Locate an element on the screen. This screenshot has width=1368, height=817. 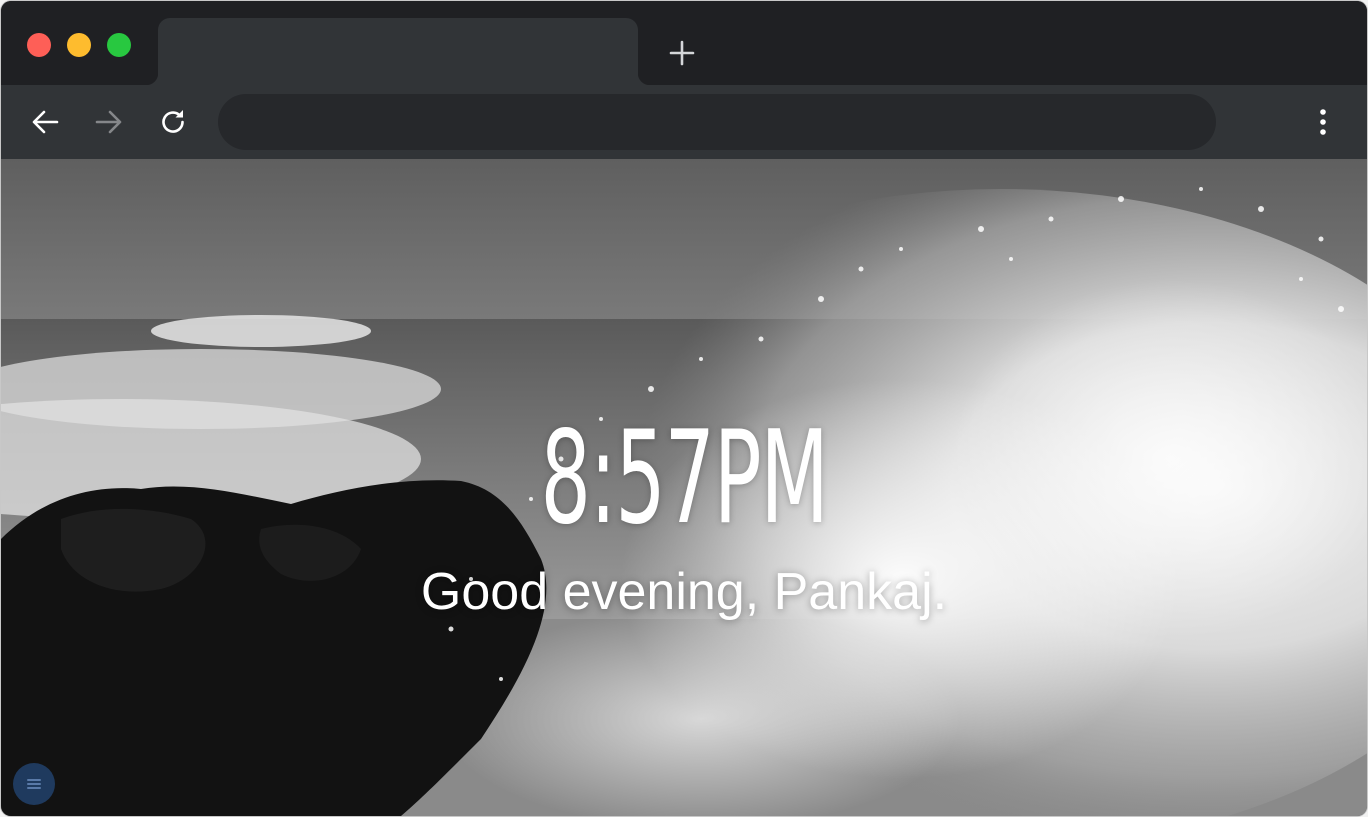
vertical-dots-icon is located at coordinates (1323, 122).